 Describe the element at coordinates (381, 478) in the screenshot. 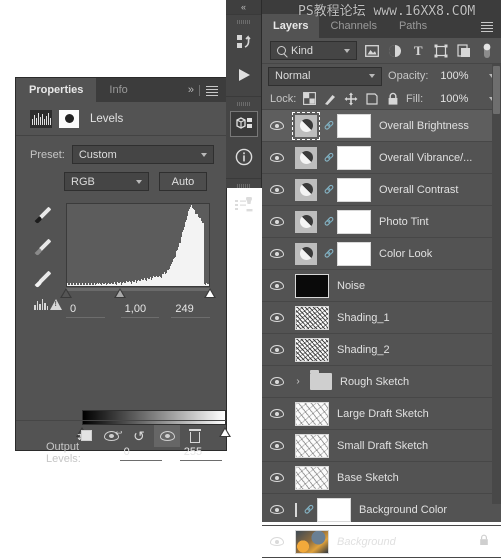

I see `table-row: Base Sketch` at that location.